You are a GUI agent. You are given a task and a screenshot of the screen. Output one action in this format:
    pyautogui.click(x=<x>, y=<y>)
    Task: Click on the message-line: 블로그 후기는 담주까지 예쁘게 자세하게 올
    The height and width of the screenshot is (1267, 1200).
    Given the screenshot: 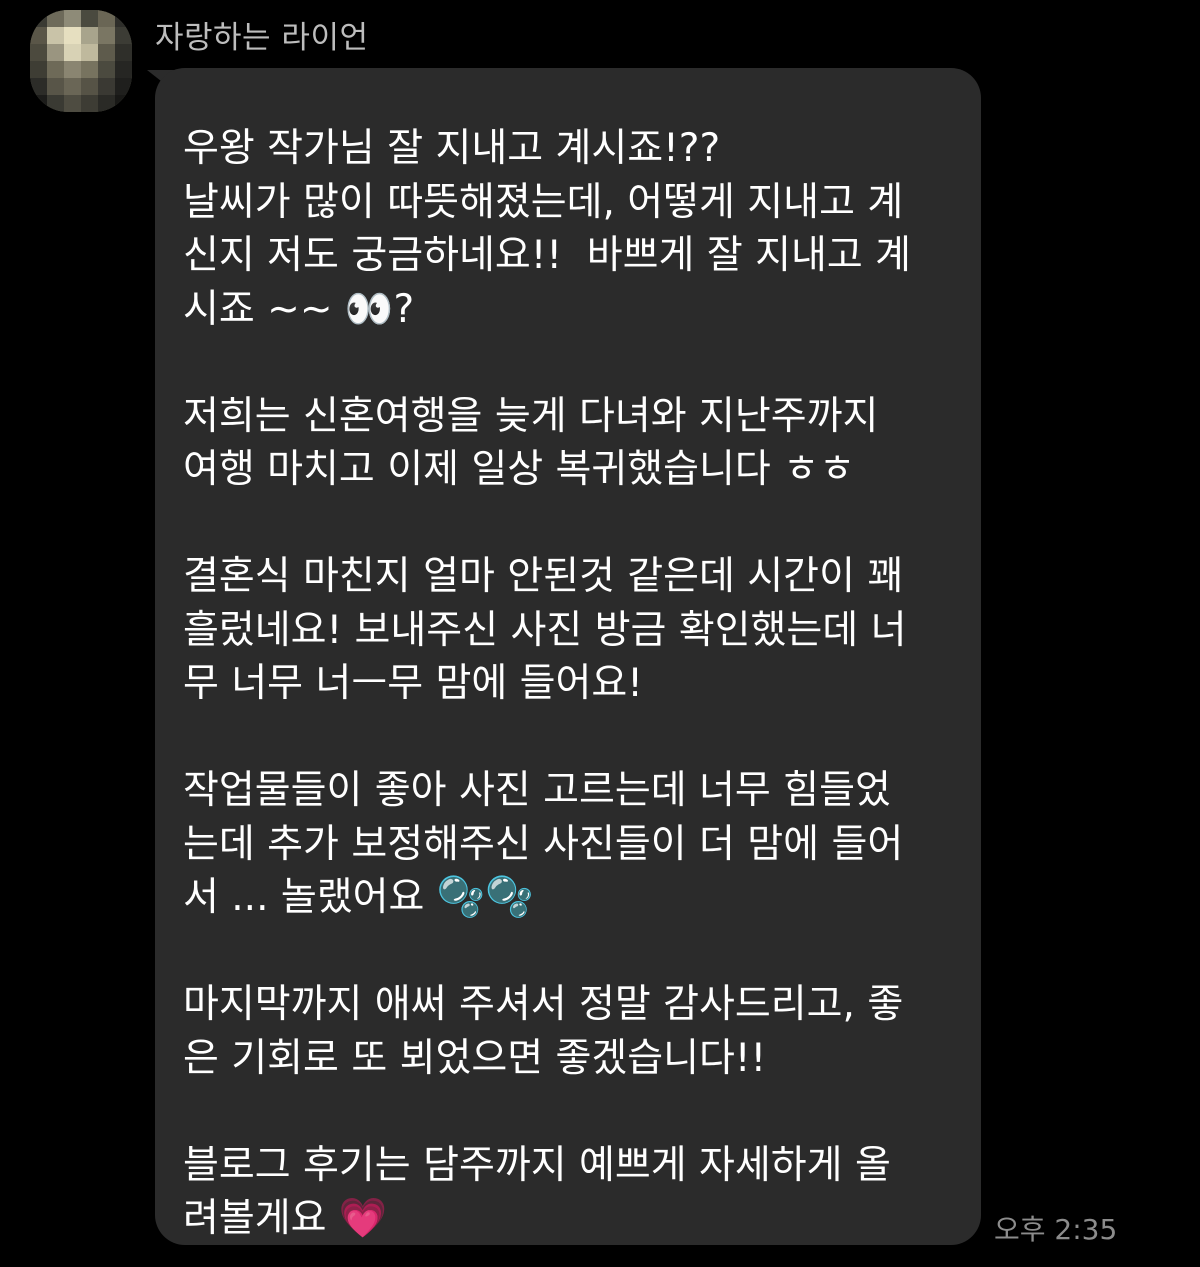 What is the action you would take?
    pyautogui.click(x=537, y=1165)
    